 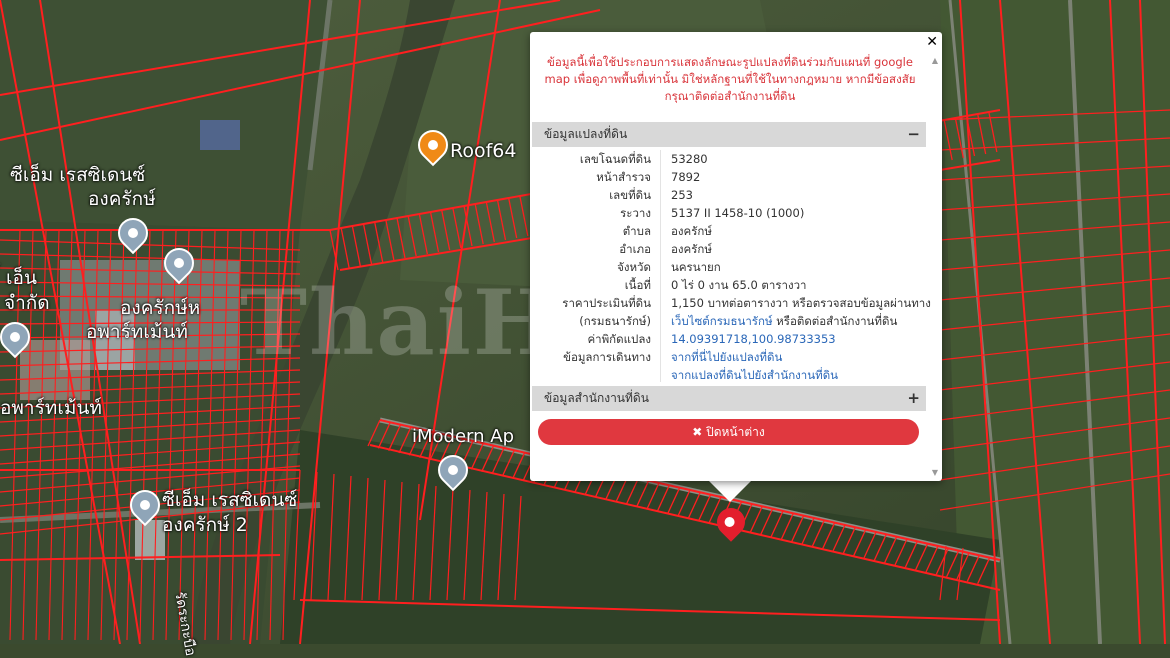 I want to click on land-office-section-title: ข้อมูลสำนักงานที่ดิน, so click(x=596, y=398).